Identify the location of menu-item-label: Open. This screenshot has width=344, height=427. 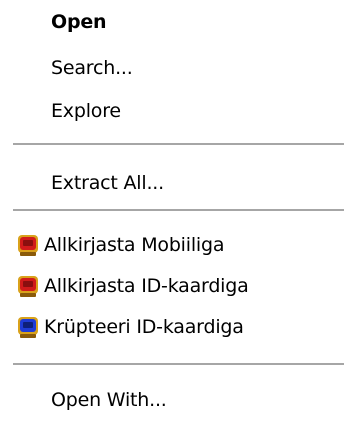
(79, 22).